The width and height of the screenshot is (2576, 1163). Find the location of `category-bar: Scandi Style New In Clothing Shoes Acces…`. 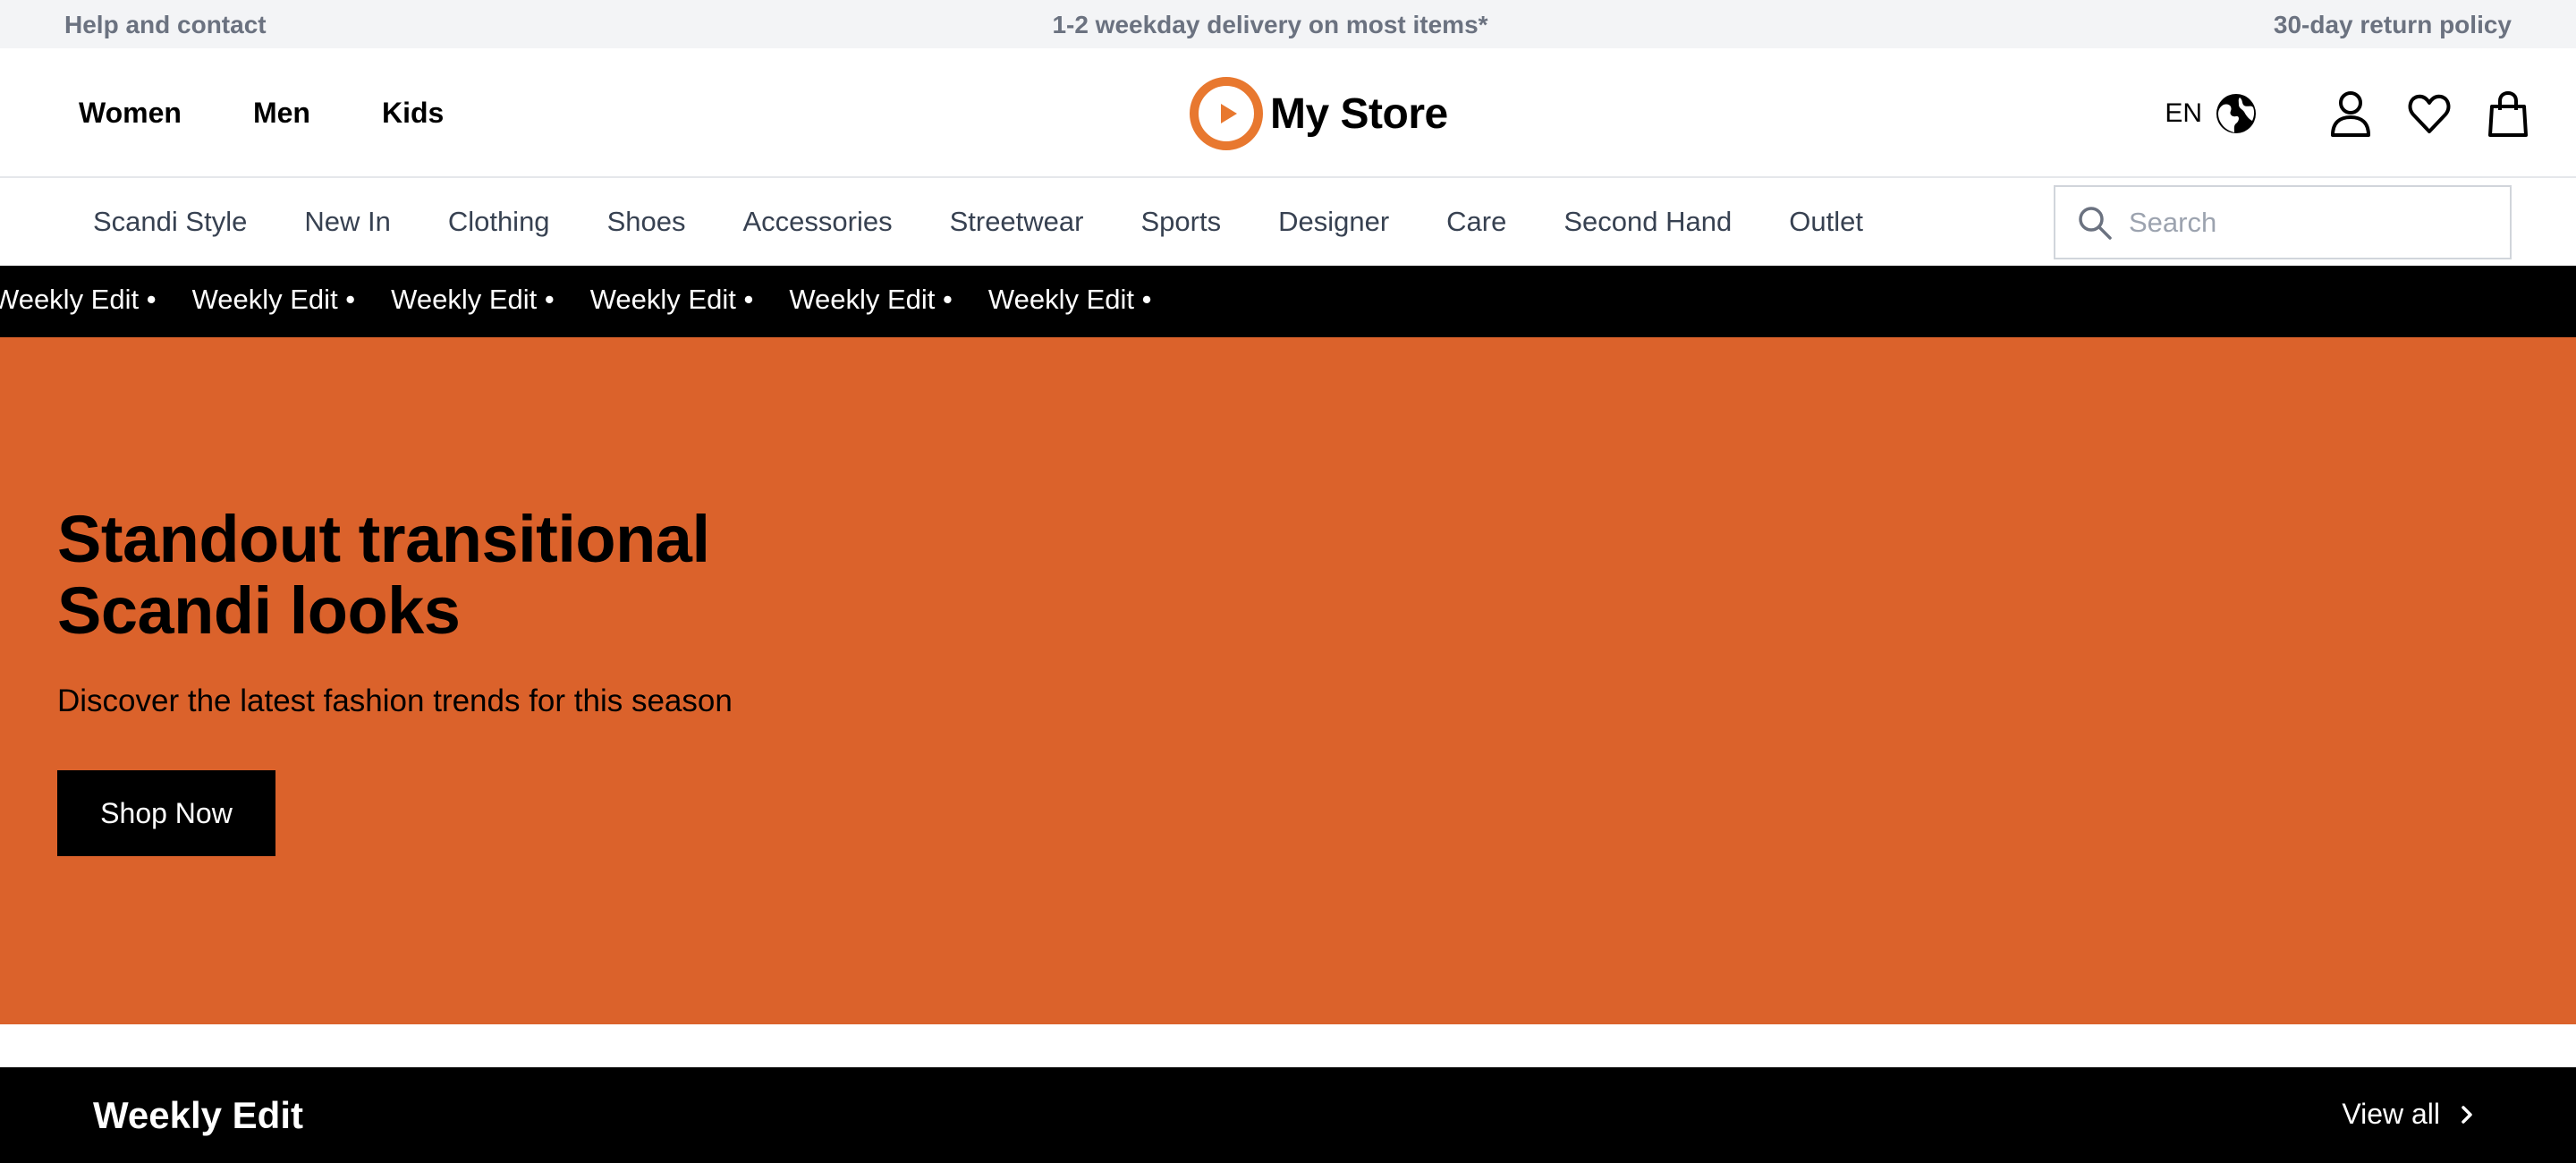

category-bar: Scandi Style New In Clothing Shoes Acces… is located at coordinates (1288, 222).